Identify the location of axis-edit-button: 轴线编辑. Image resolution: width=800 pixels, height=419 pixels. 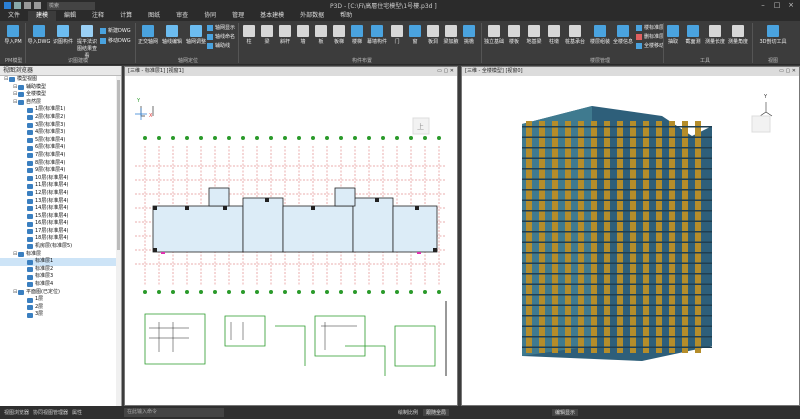
(172, 35).